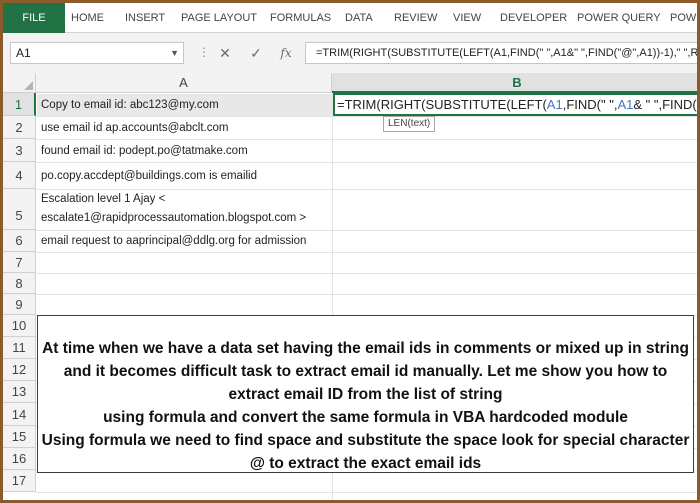 The width and height of the screenshot is (700, 503). I want to click on row-header: 11, so click(19, 348).